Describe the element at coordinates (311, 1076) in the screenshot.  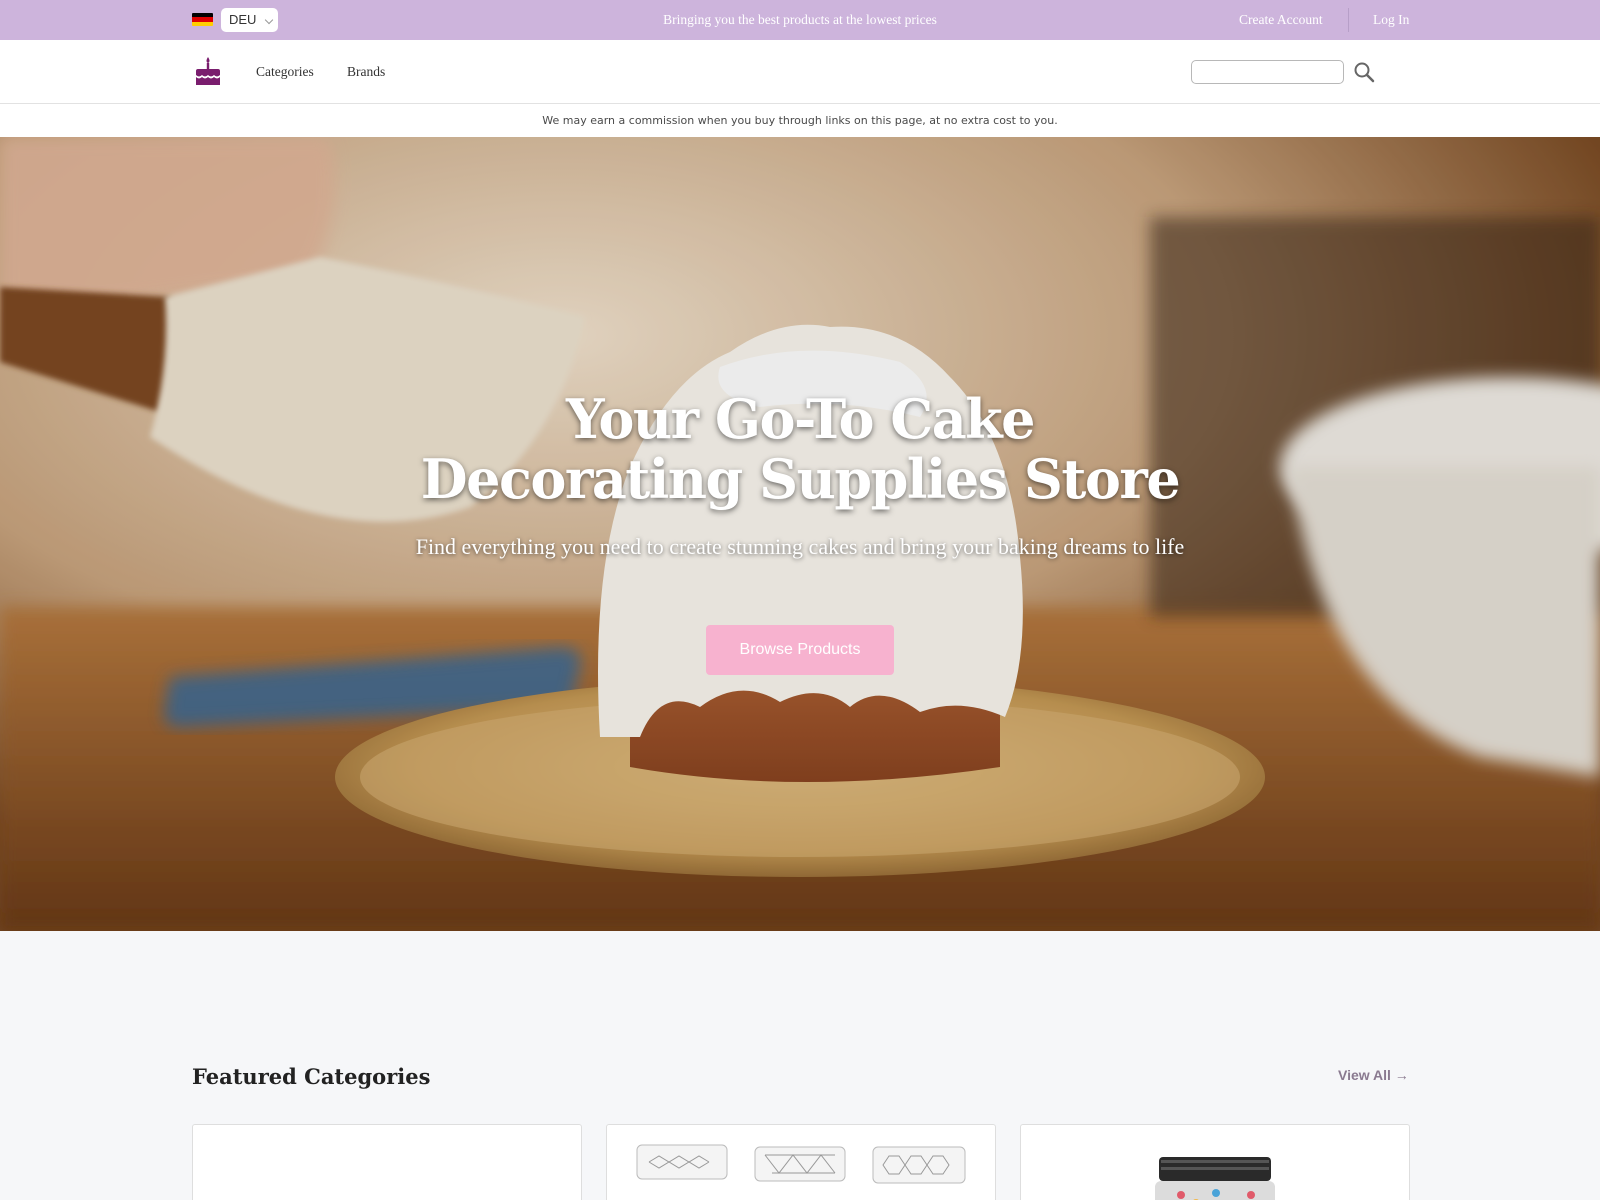
I see `featured-categories-title: Featured Categories` at that location.